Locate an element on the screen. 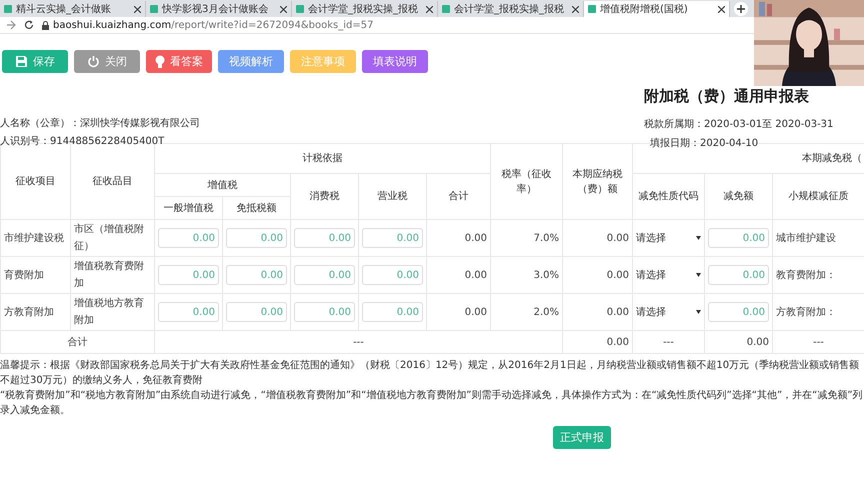 The image size is (864, 486). notice-text: 温馨提示：根据《财政部国家税务总局关于扩大有关政府性基金免征范围的通知》（财税〔2016〕12号）规定，从2016年2月1日起，月纳税营业额或销售额不超10万元（季纳税营业额或销售额不超过30万元）的缴纳义务人，免征教育费附 is located at coordinates (430, 373).